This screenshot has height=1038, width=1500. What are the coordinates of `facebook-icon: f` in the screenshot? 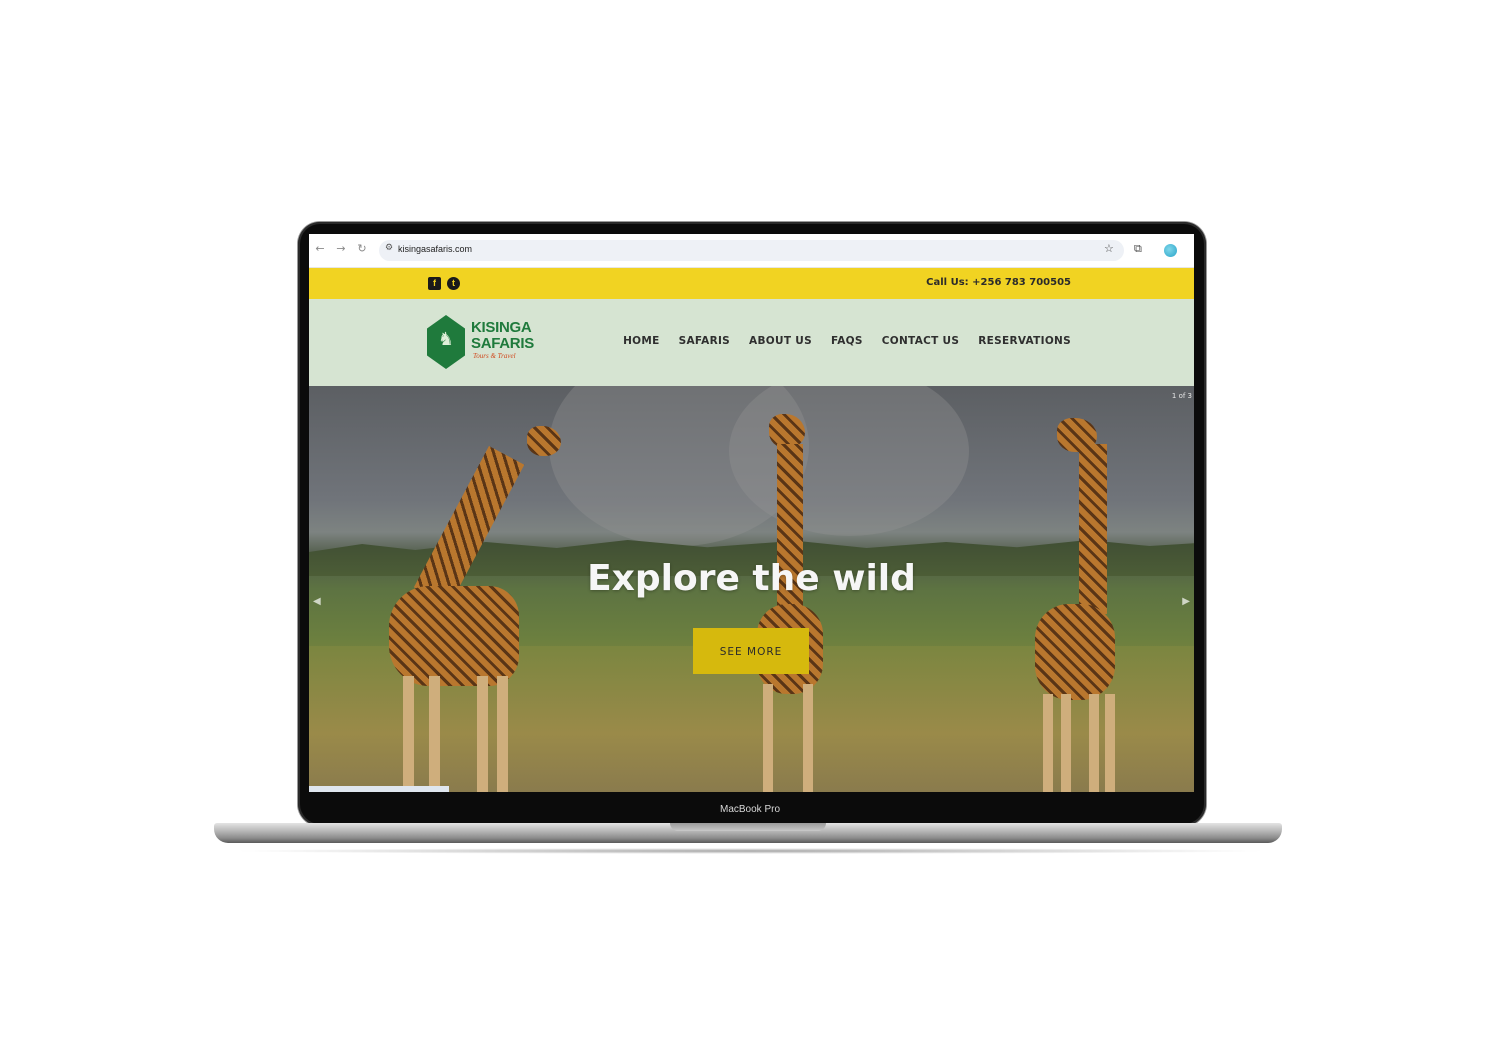 It's located at (434, 283).